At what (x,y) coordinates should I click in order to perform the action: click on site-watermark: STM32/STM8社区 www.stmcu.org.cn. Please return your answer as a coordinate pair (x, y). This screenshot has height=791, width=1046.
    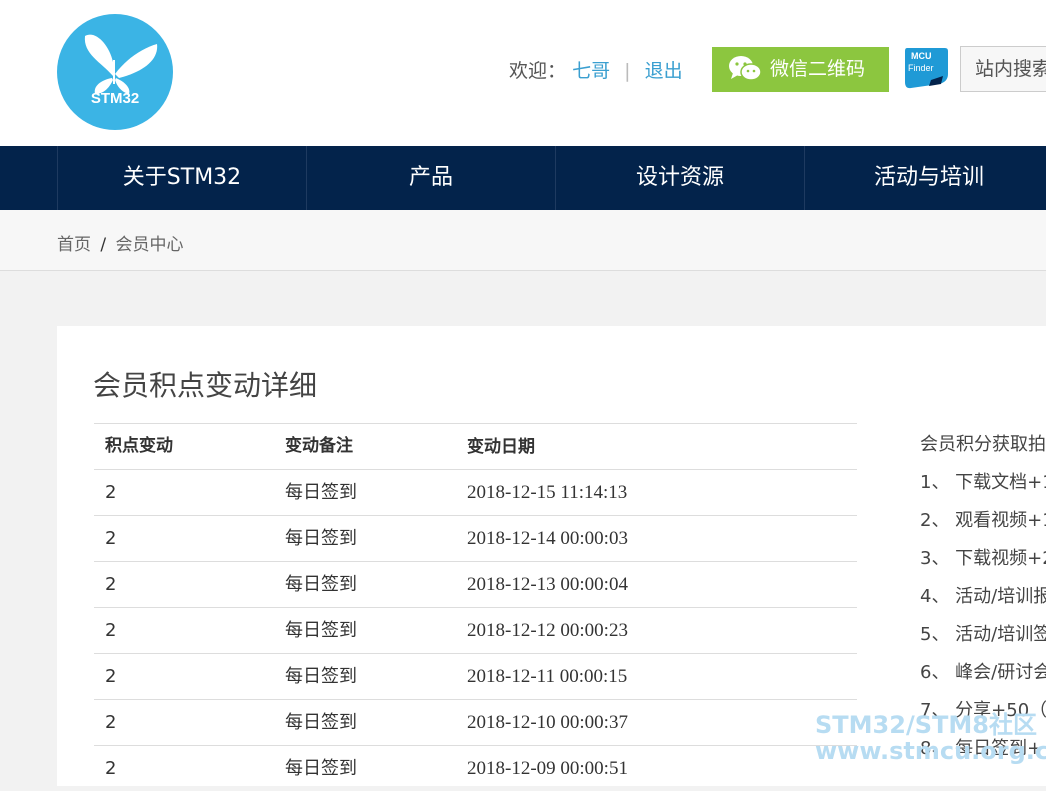
    Looking at the image, I should click on (930, 738).